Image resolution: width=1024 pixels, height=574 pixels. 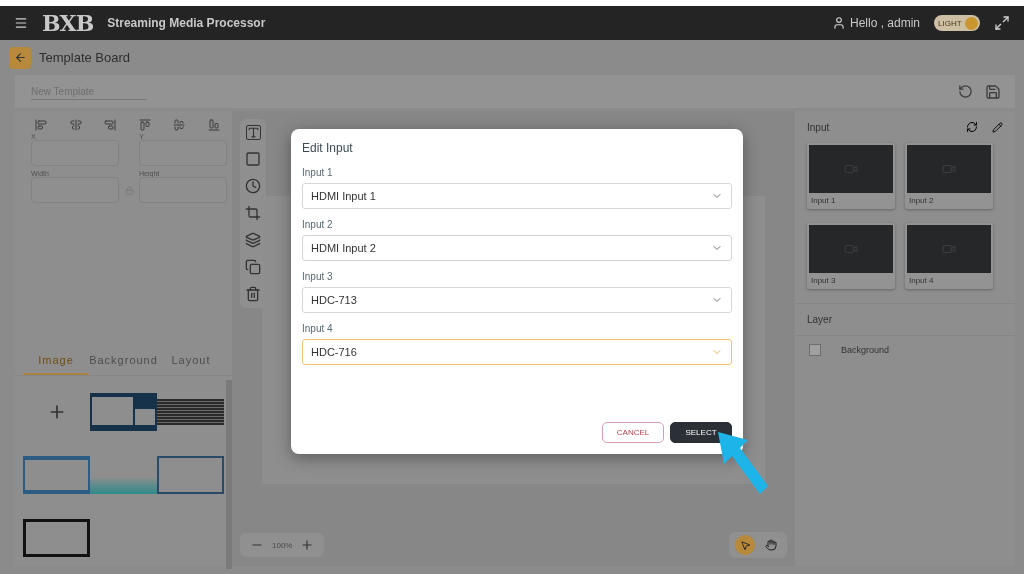 I want to click on user-icon, so click(x=838, y=23).